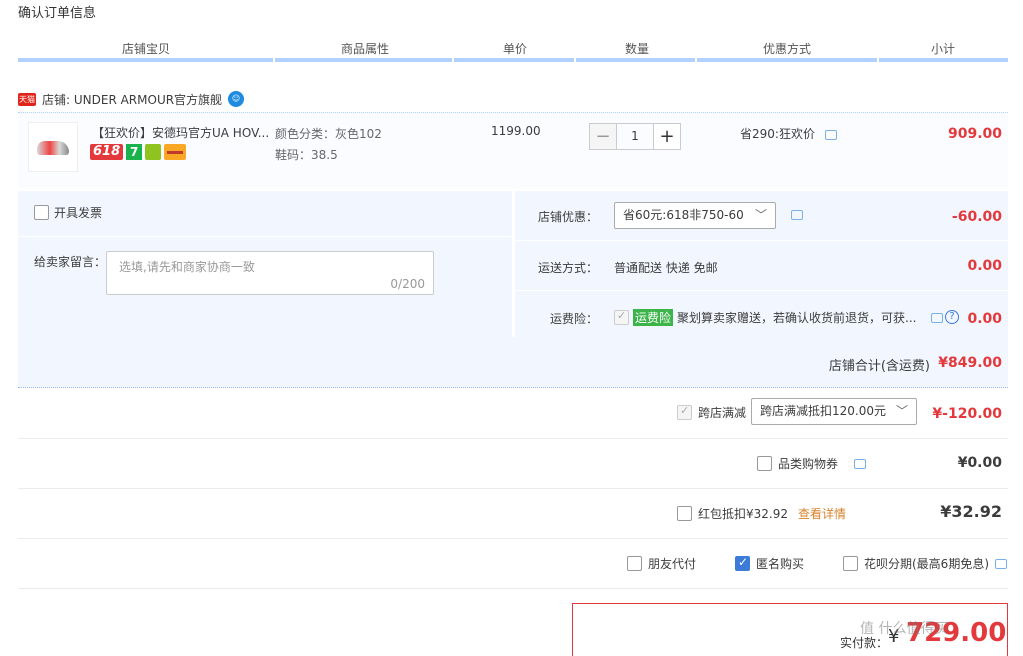 This screenshot has width=1023, height=656. Describe the element at coordinates (684, 513) in the screenshot. I see `red-packet-checkbox` at that location.